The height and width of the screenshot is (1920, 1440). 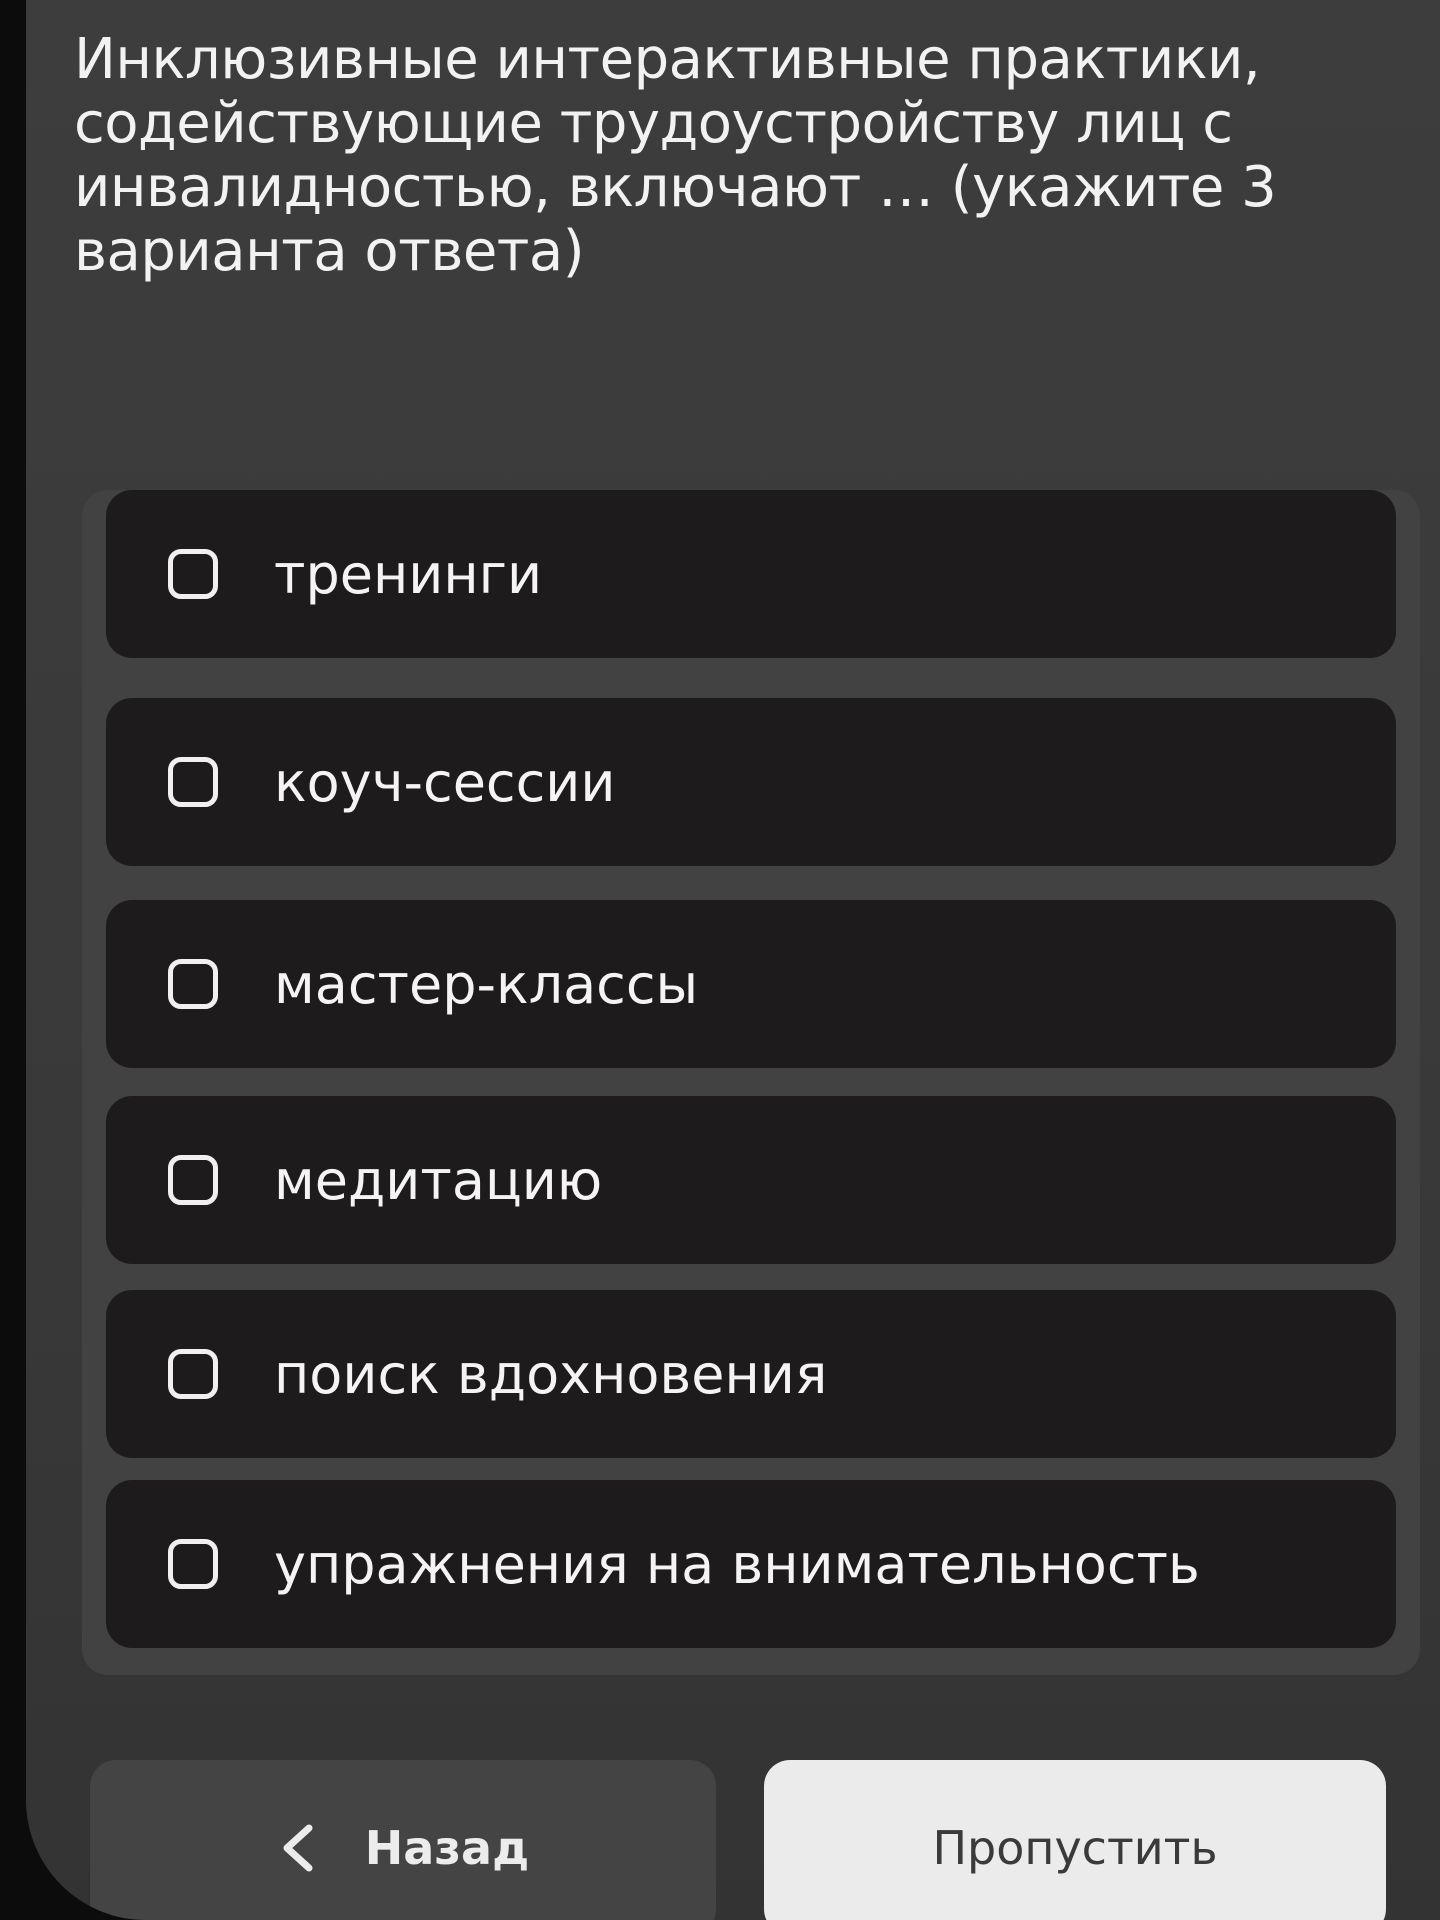 What do you see at coordinates (751, 782) in the screenshot?
I see `answer-option: коуч-сессии` at bounding box center [751, 782].